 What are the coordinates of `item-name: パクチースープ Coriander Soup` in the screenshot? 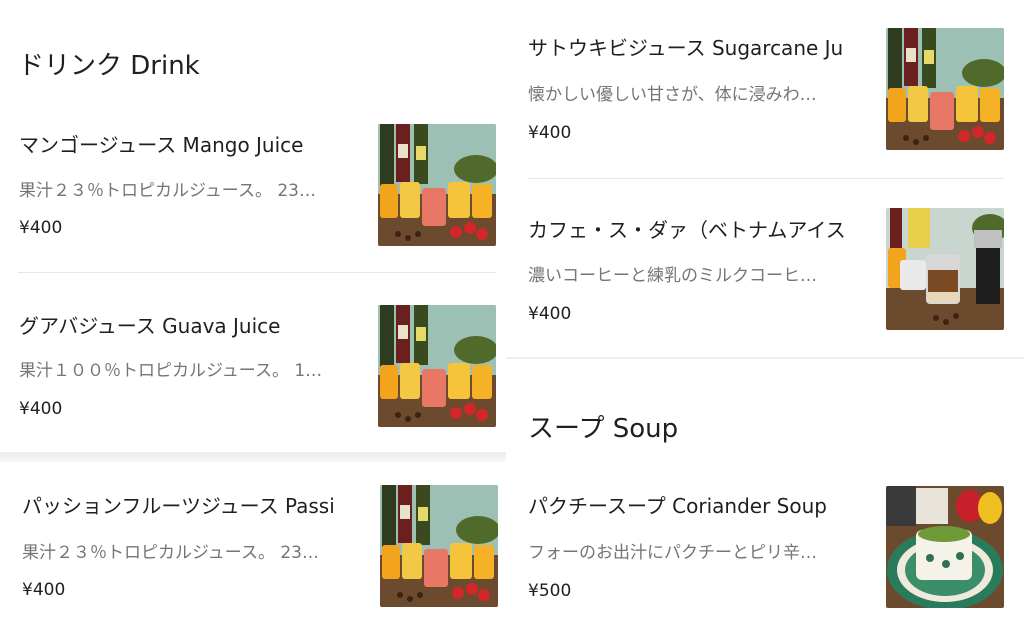 It's located at (677, 506).